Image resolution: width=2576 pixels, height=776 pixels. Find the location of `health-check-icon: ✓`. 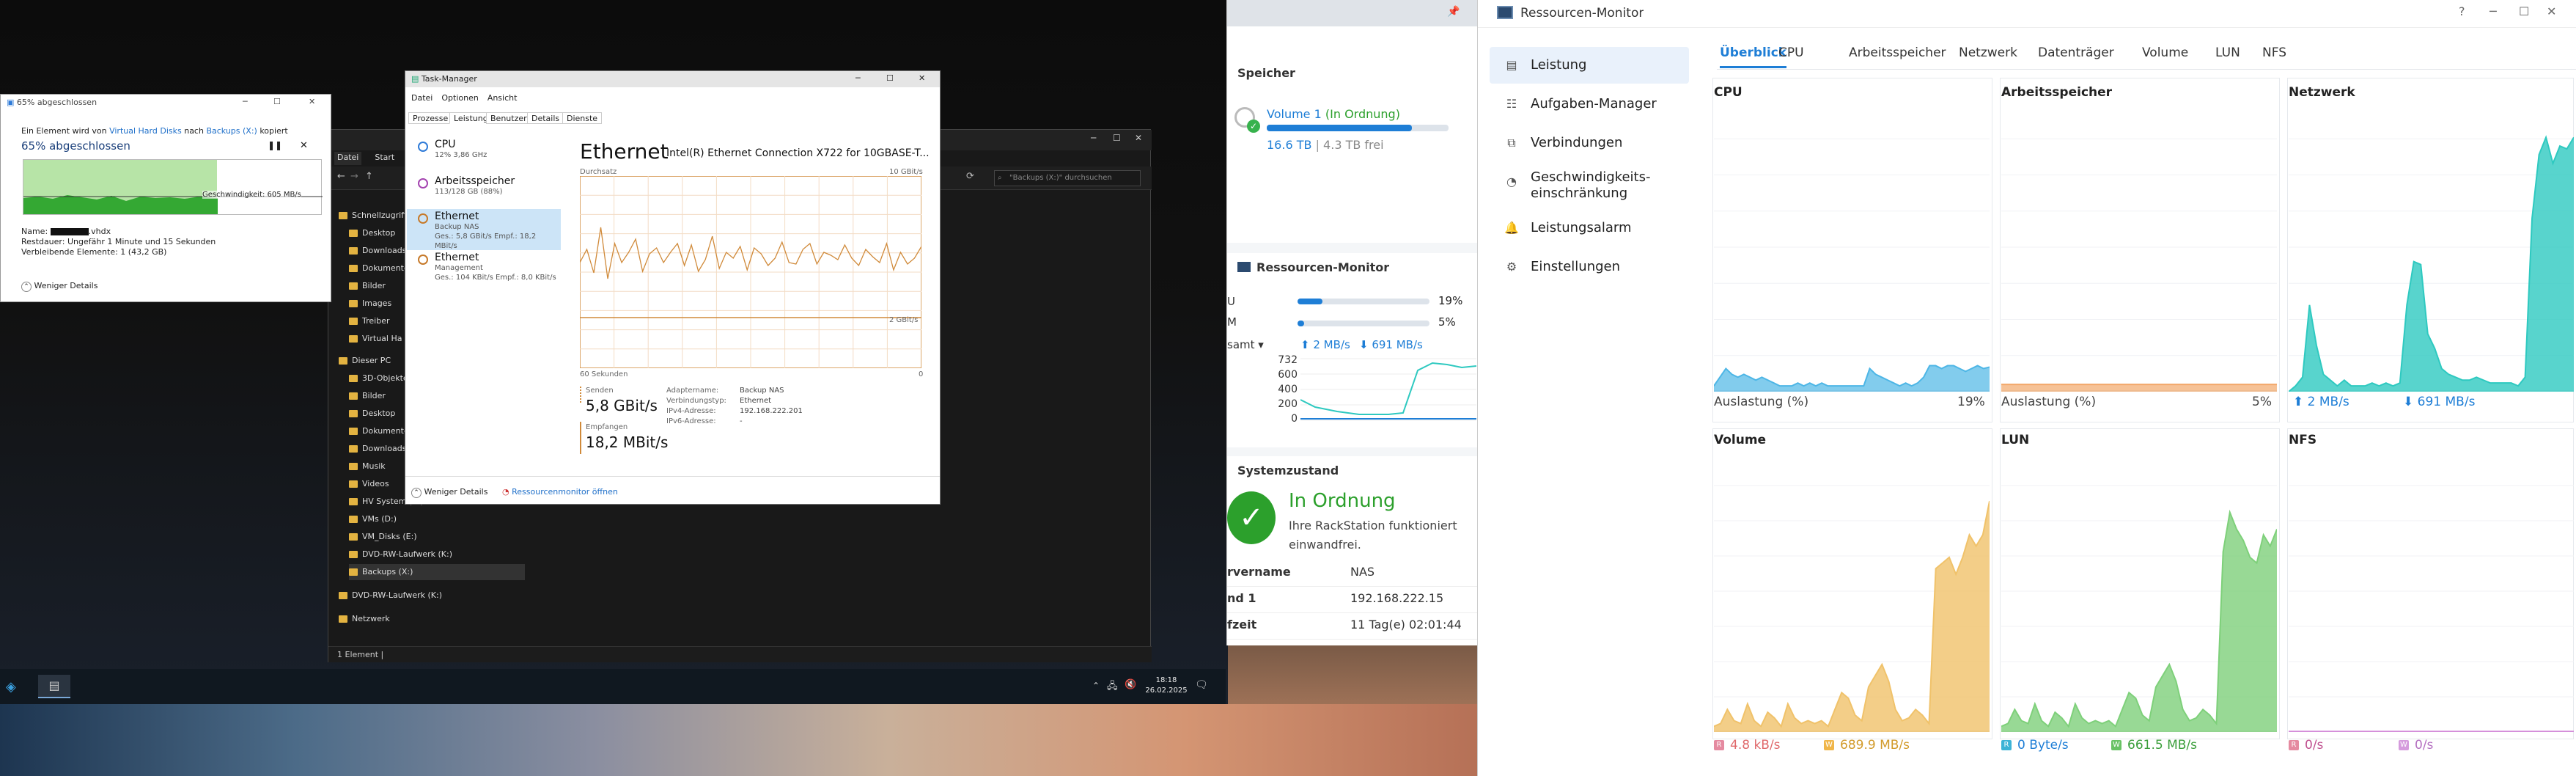

health-check-icon: ✓ is located at coordinates (1251, 517).